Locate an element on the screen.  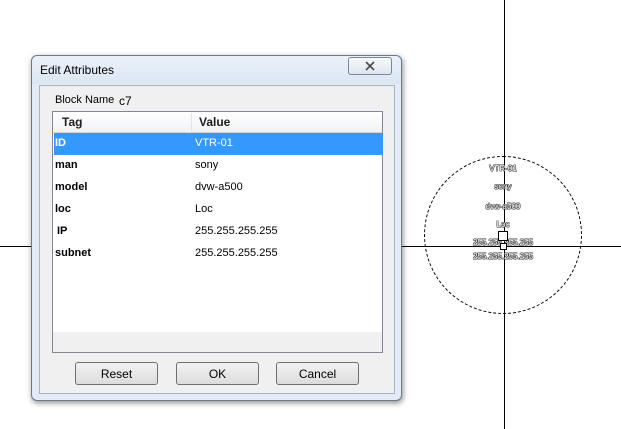
column-header-tag: Tag is located at coordinates (72, 122).